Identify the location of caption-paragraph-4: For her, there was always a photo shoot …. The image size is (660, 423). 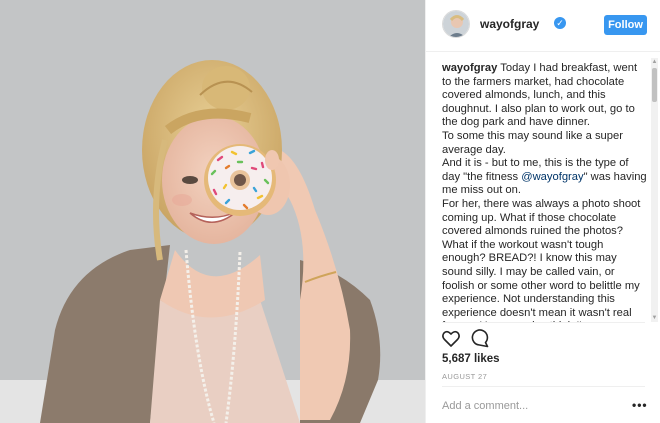
(541, 259).